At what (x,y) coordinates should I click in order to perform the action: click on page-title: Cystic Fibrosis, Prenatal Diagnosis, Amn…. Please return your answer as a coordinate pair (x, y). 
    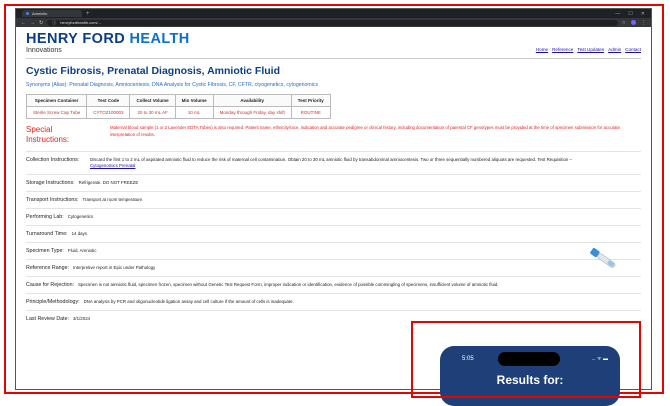
    Looking at the image, I should click on (153, 71).